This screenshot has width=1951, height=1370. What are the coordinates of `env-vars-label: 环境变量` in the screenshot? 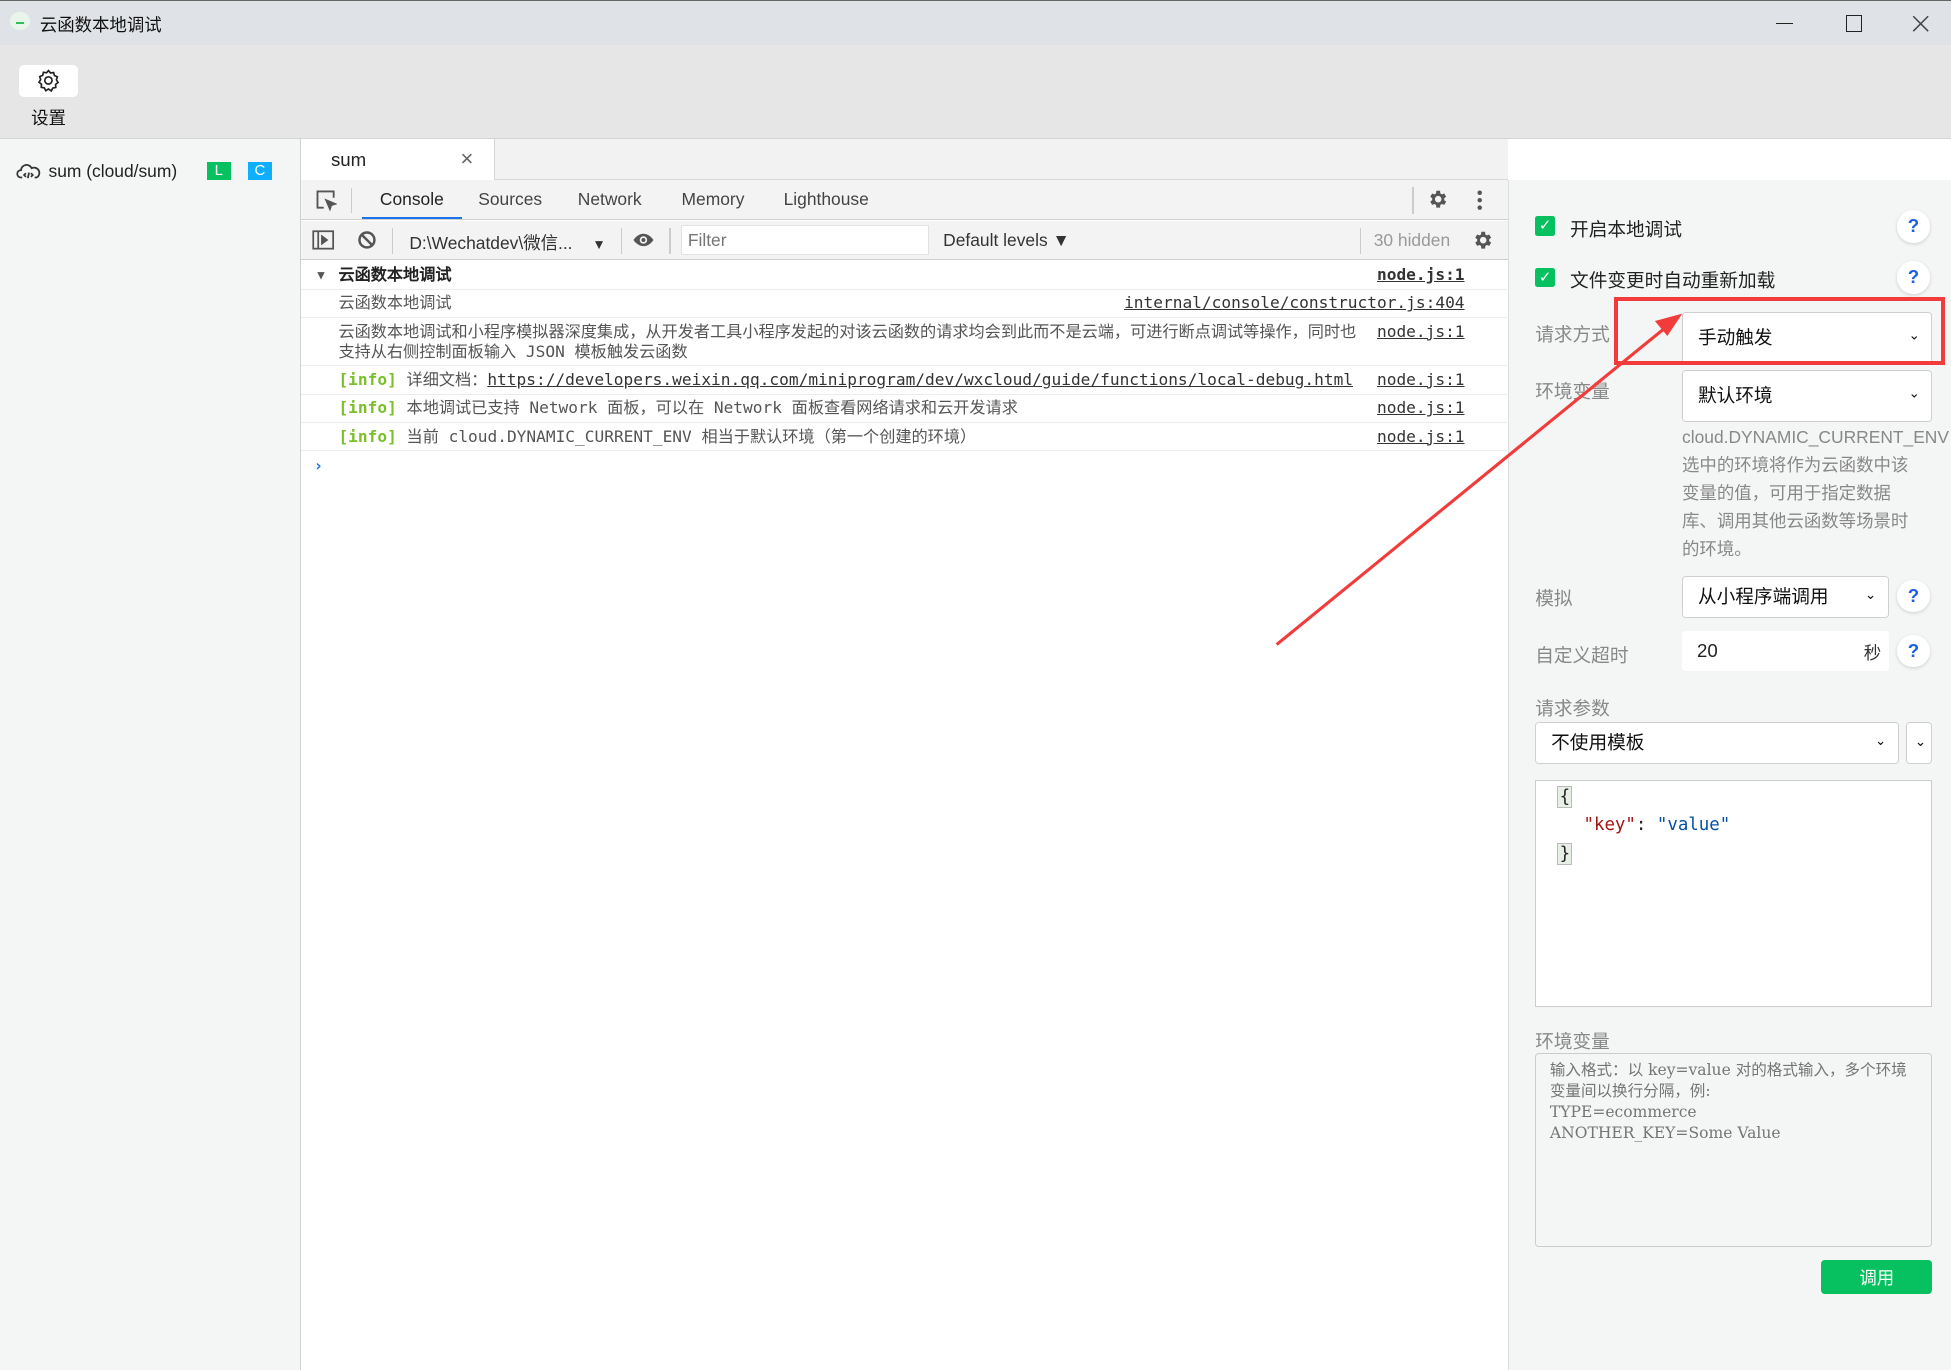 It's located at (1572, 1041).